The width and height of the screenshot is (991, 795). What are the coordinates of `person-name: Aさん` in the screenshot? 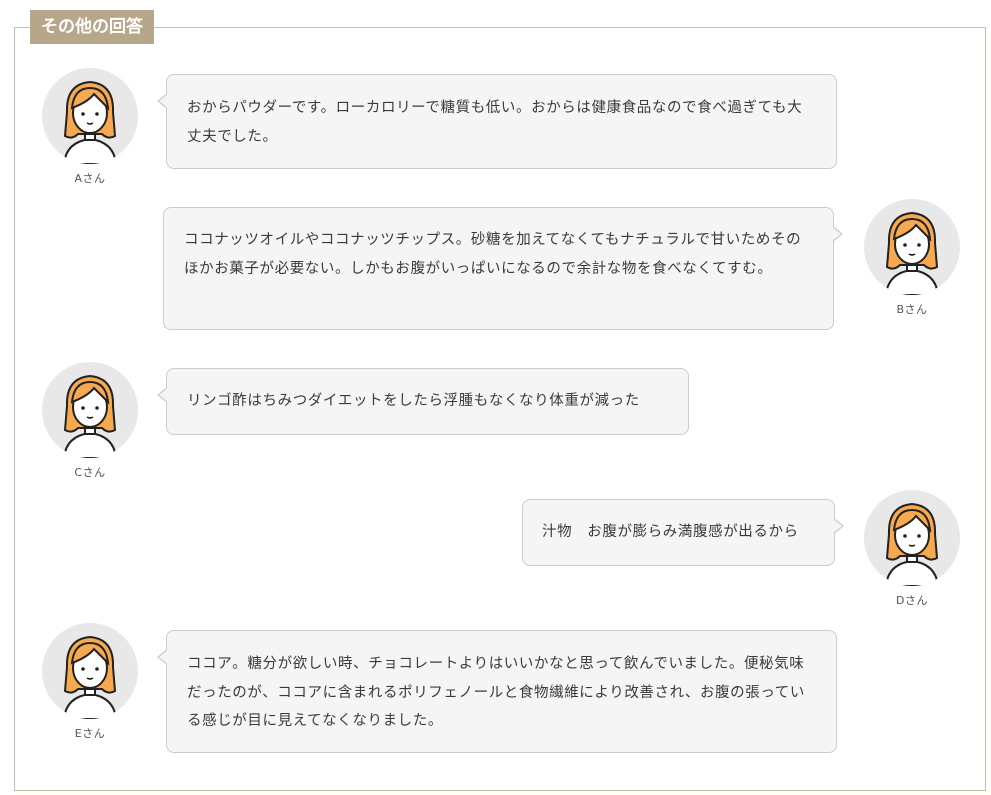 It's located at (90, 178).